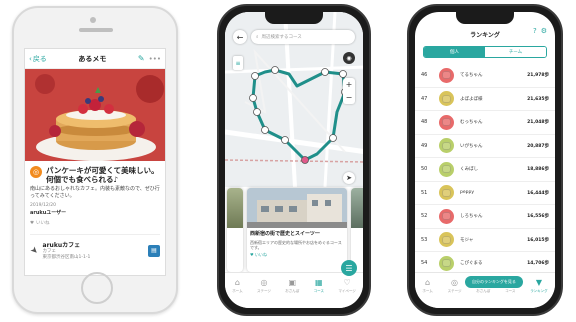 The width and height of the screenshot is (576, 322). I want to click on trophy-icon: ▼, so click(538, 282).